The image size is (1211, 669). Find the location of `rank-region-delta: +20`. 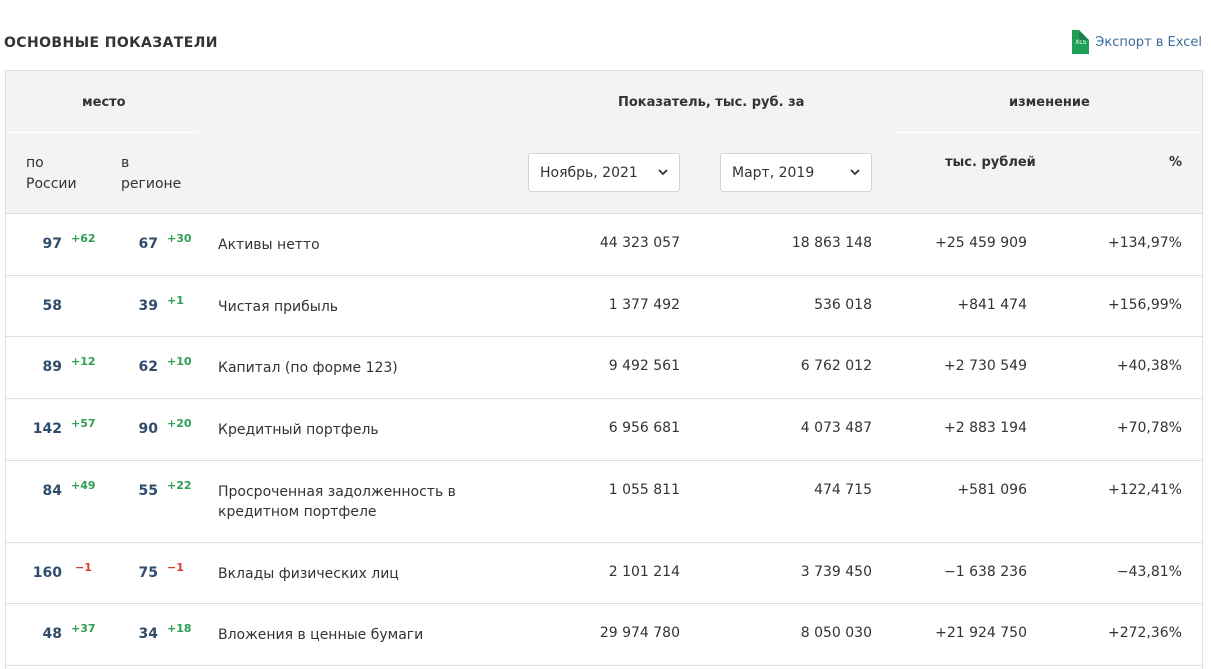

rank-region-delta: +20 is located at coordinates (179, 423).